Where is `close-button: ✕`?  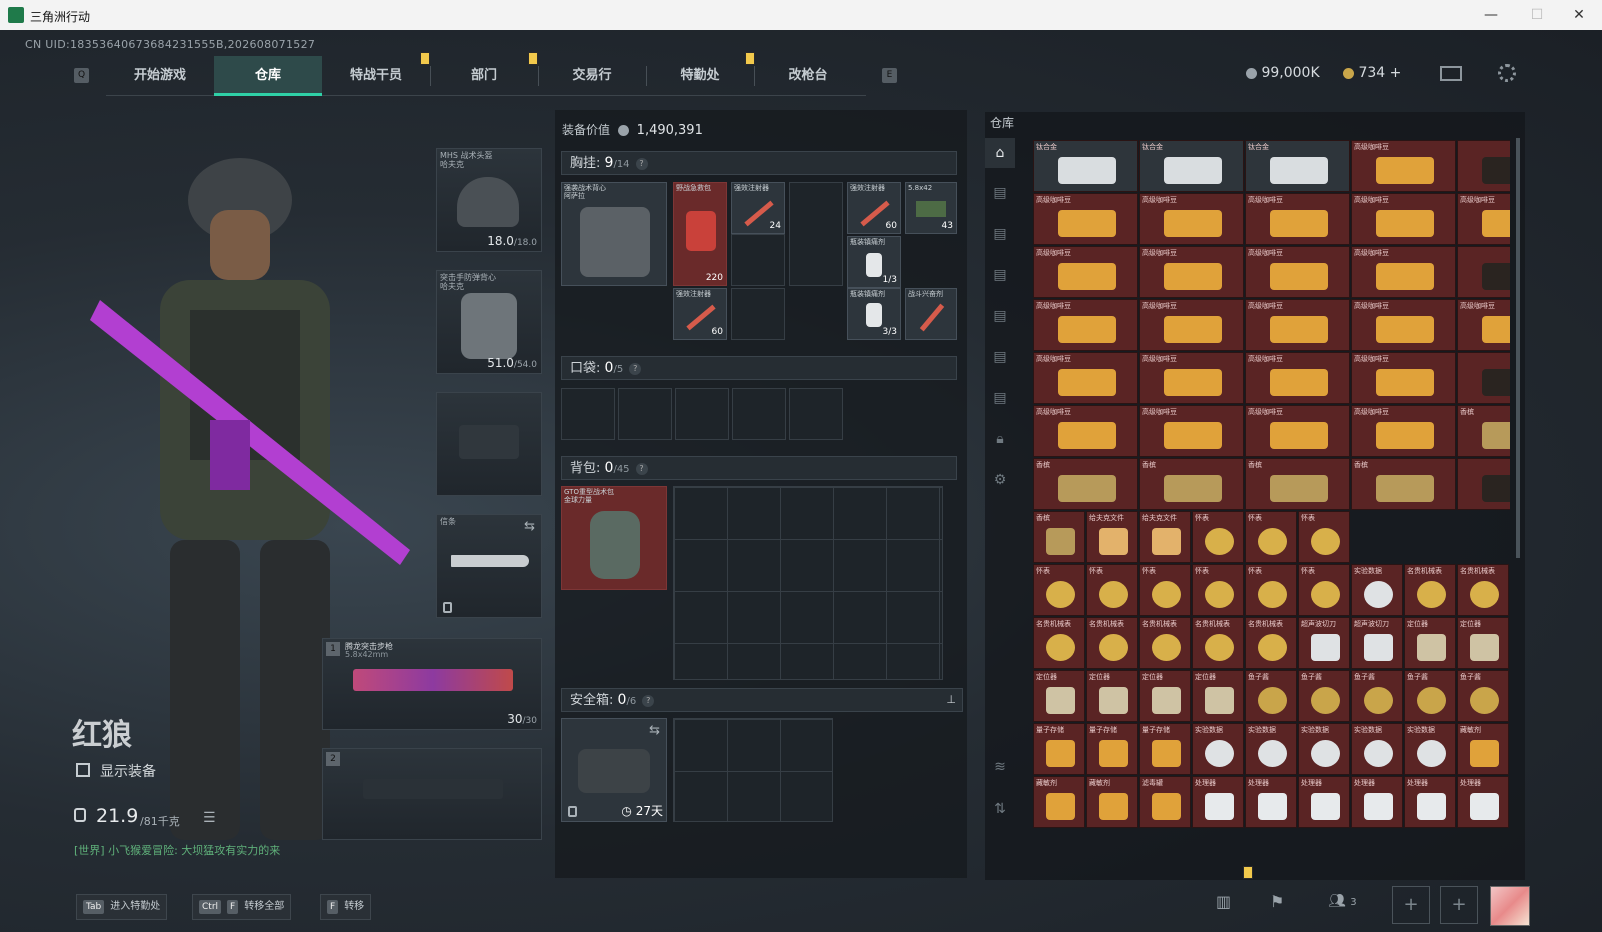 close-button: ✕ is located at coordinates (1579, 15).